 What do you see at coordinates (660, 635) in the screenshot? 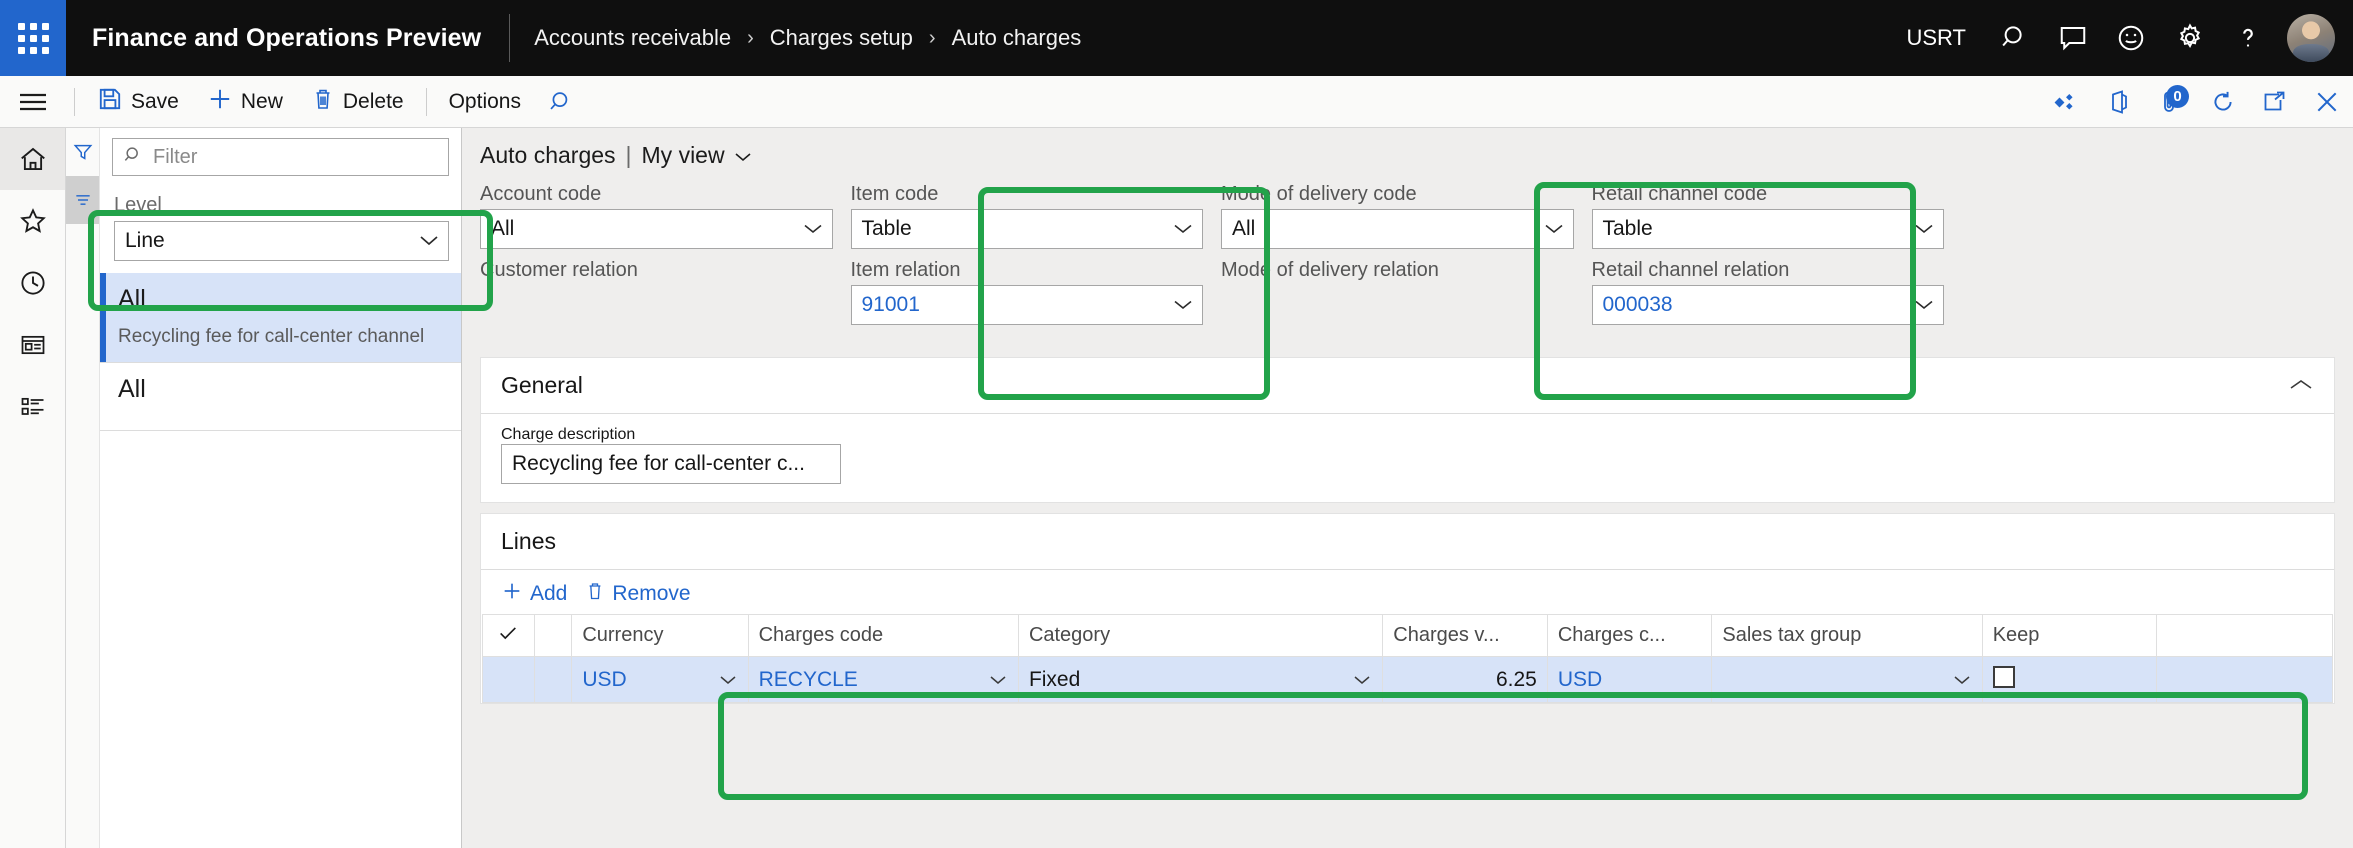
I see `column-header-currency: Currency` at bounding box center [660, 635].